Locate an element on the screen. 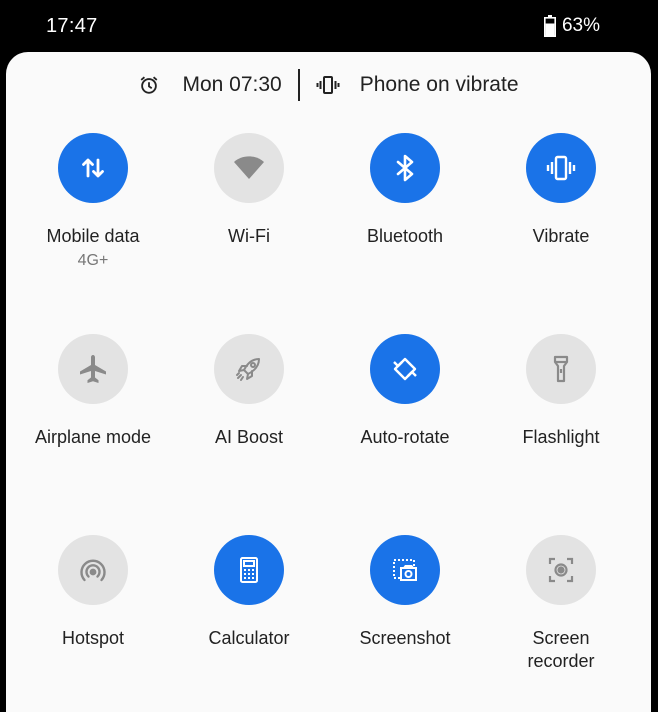 The image size is (658, 712). screenshot-toggle is located at coordinates (405, 570).